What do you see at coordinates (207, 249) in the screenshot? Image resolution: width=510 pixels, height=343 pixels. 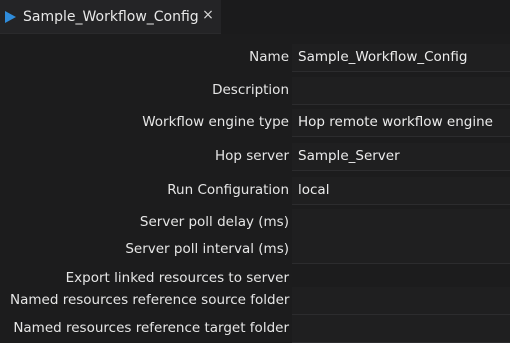 I see `poll-interval-label: Server poll interval (ms)` at bounding box center [207, 249].